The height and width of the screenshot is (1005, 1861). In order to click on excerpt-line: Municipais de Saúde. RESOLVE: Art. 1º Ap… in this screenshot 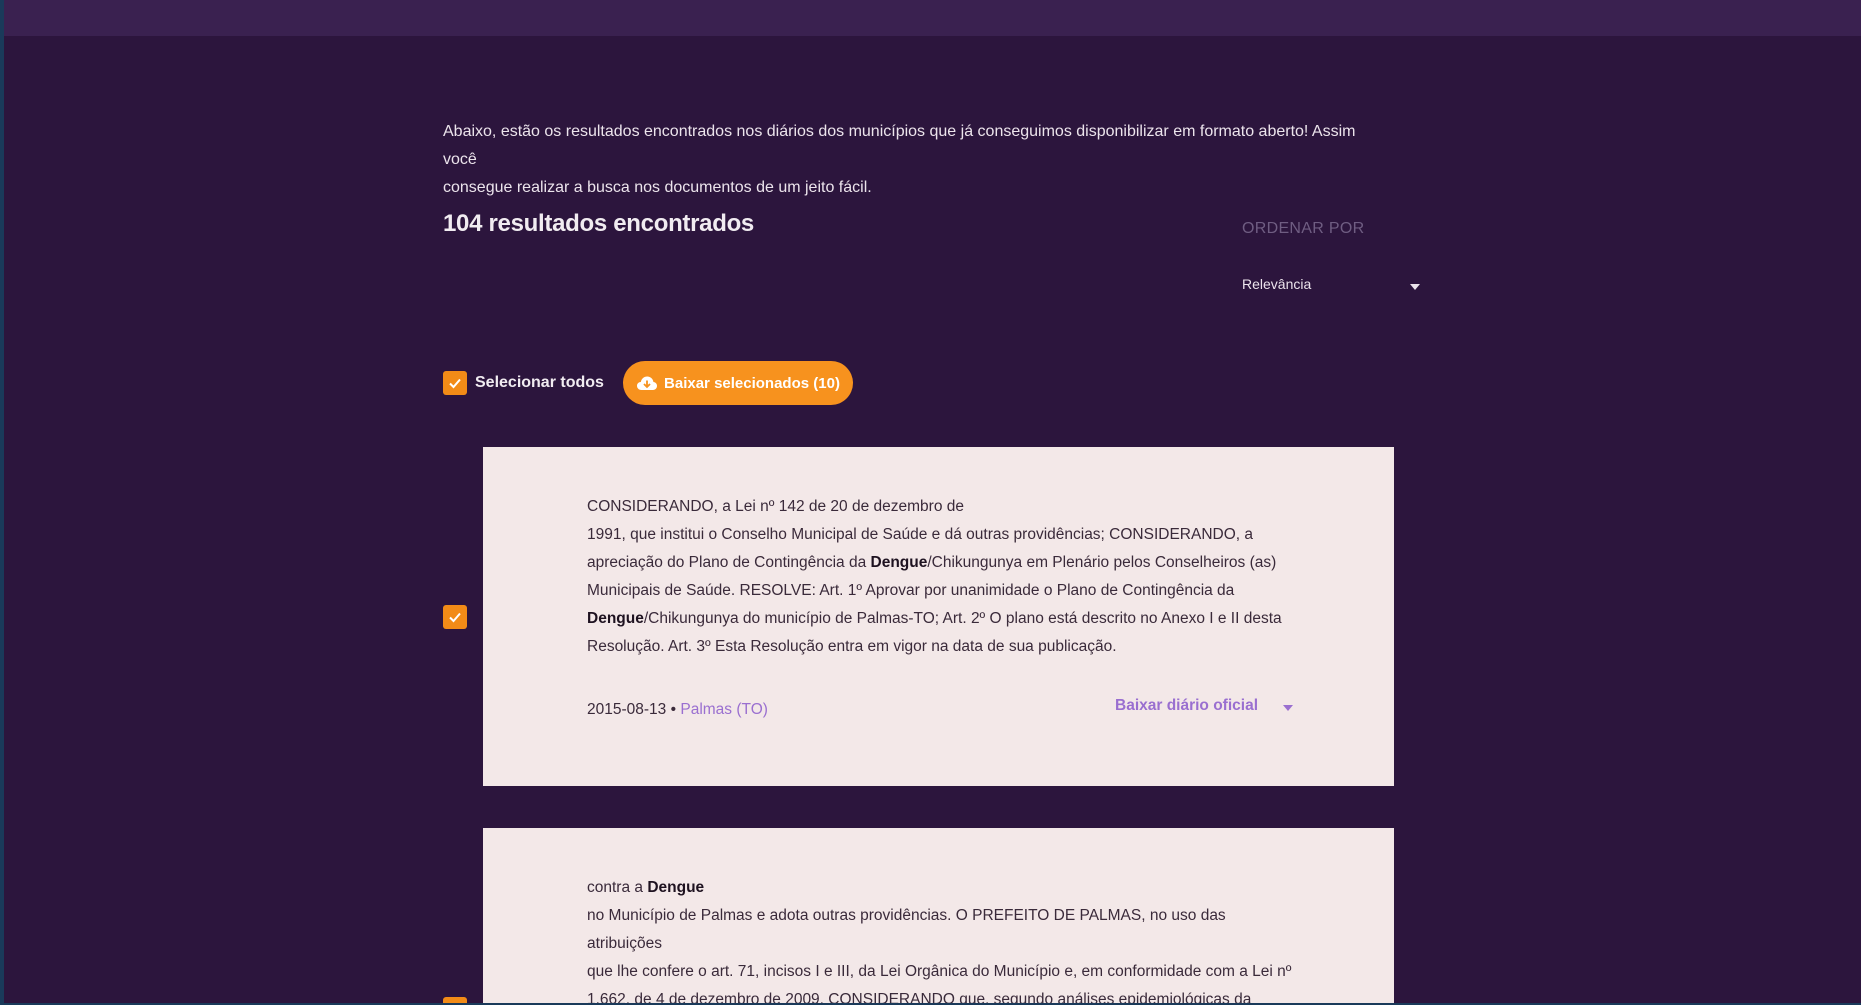, I will do `click(911, 590)`.